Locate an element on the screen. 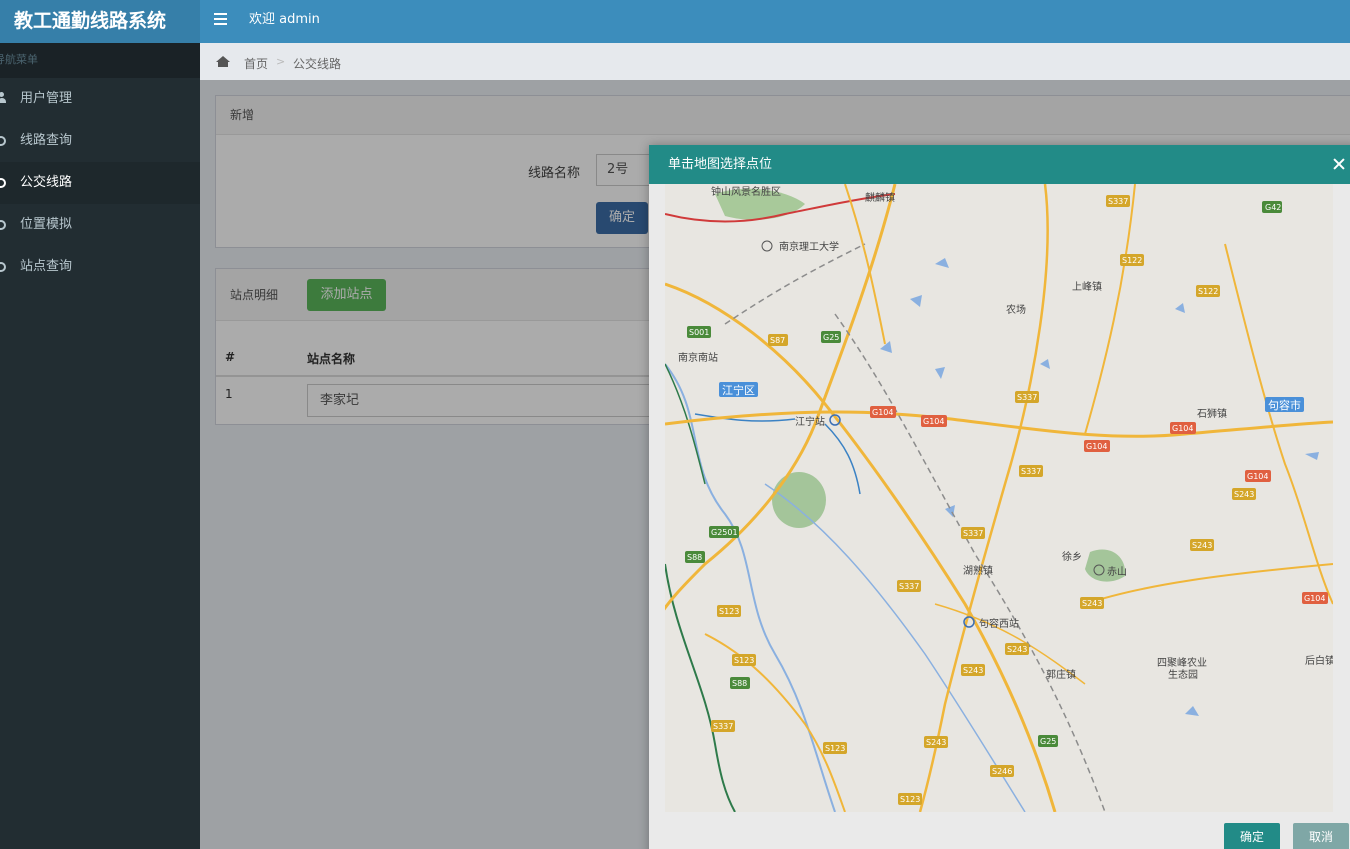 This screenshot has height=849, width=1350. breadcrumb-home-link: 首页 is located at coordinates (256, 63).